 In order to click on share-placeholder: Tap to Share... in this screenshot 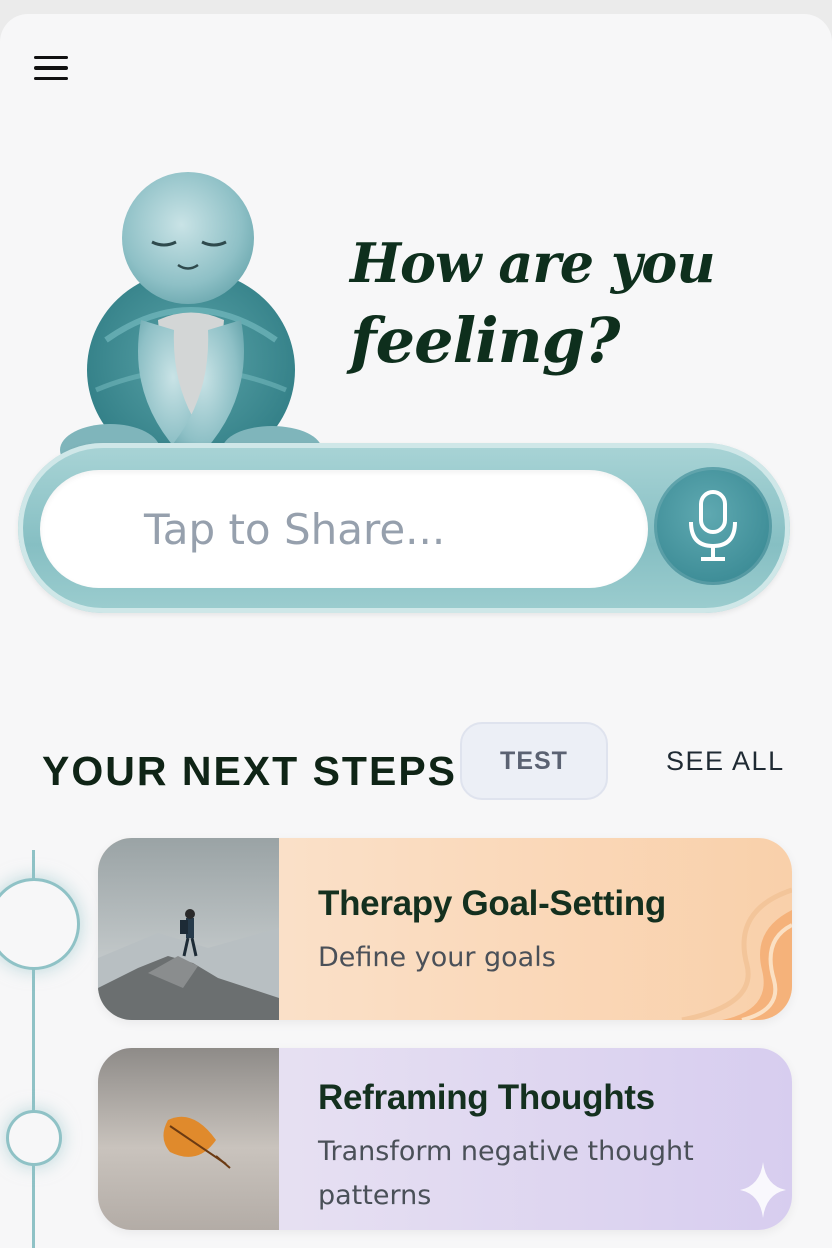, I will do `click(295, 529)`.